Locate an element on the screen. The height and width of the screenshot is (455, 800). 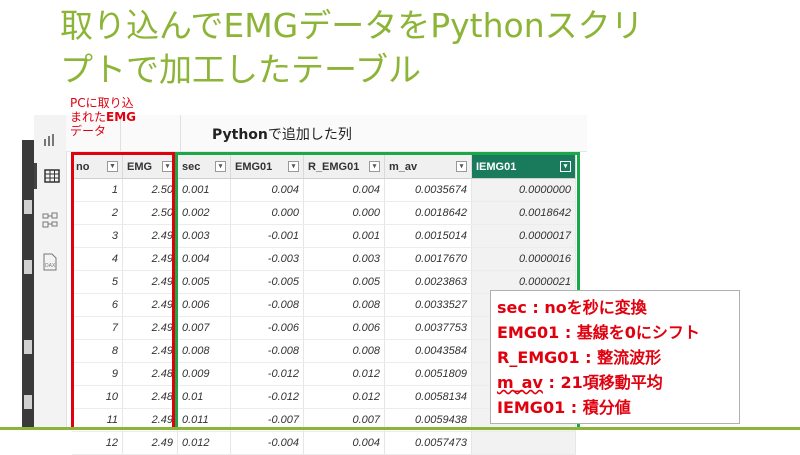
imported-data-annotation: PCに取り込 まれたEMG データ is located at coordinates (103, 117).